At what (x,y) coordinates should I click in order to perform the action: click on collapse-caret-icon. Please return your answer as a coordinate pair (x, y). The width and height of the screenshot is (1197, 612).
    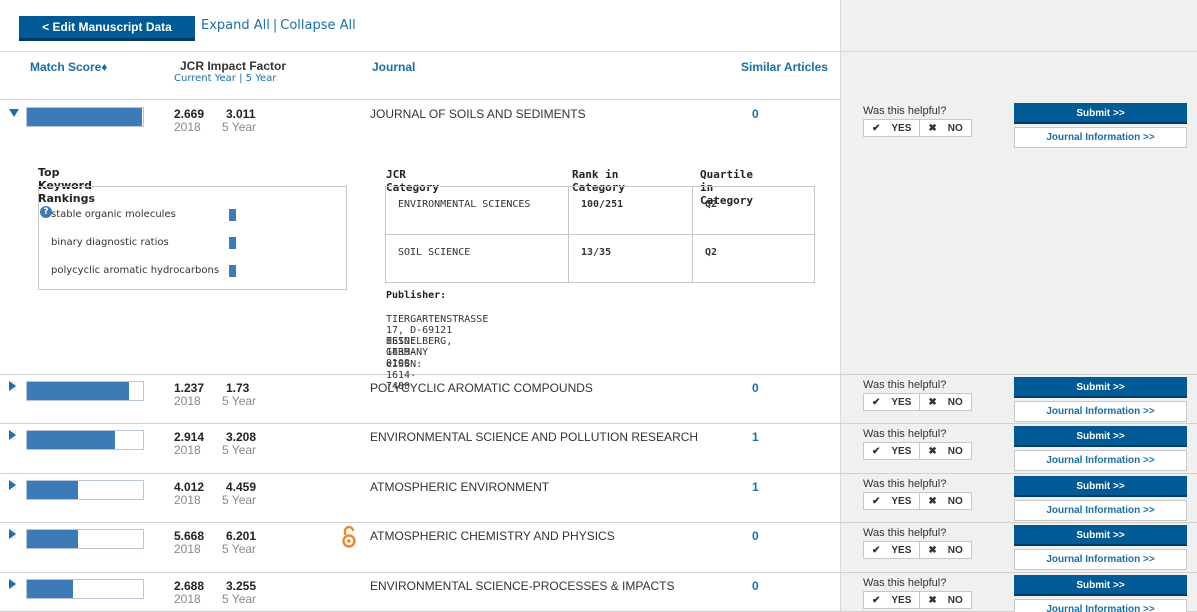
    Looking at the image, I should click on (14, 113).